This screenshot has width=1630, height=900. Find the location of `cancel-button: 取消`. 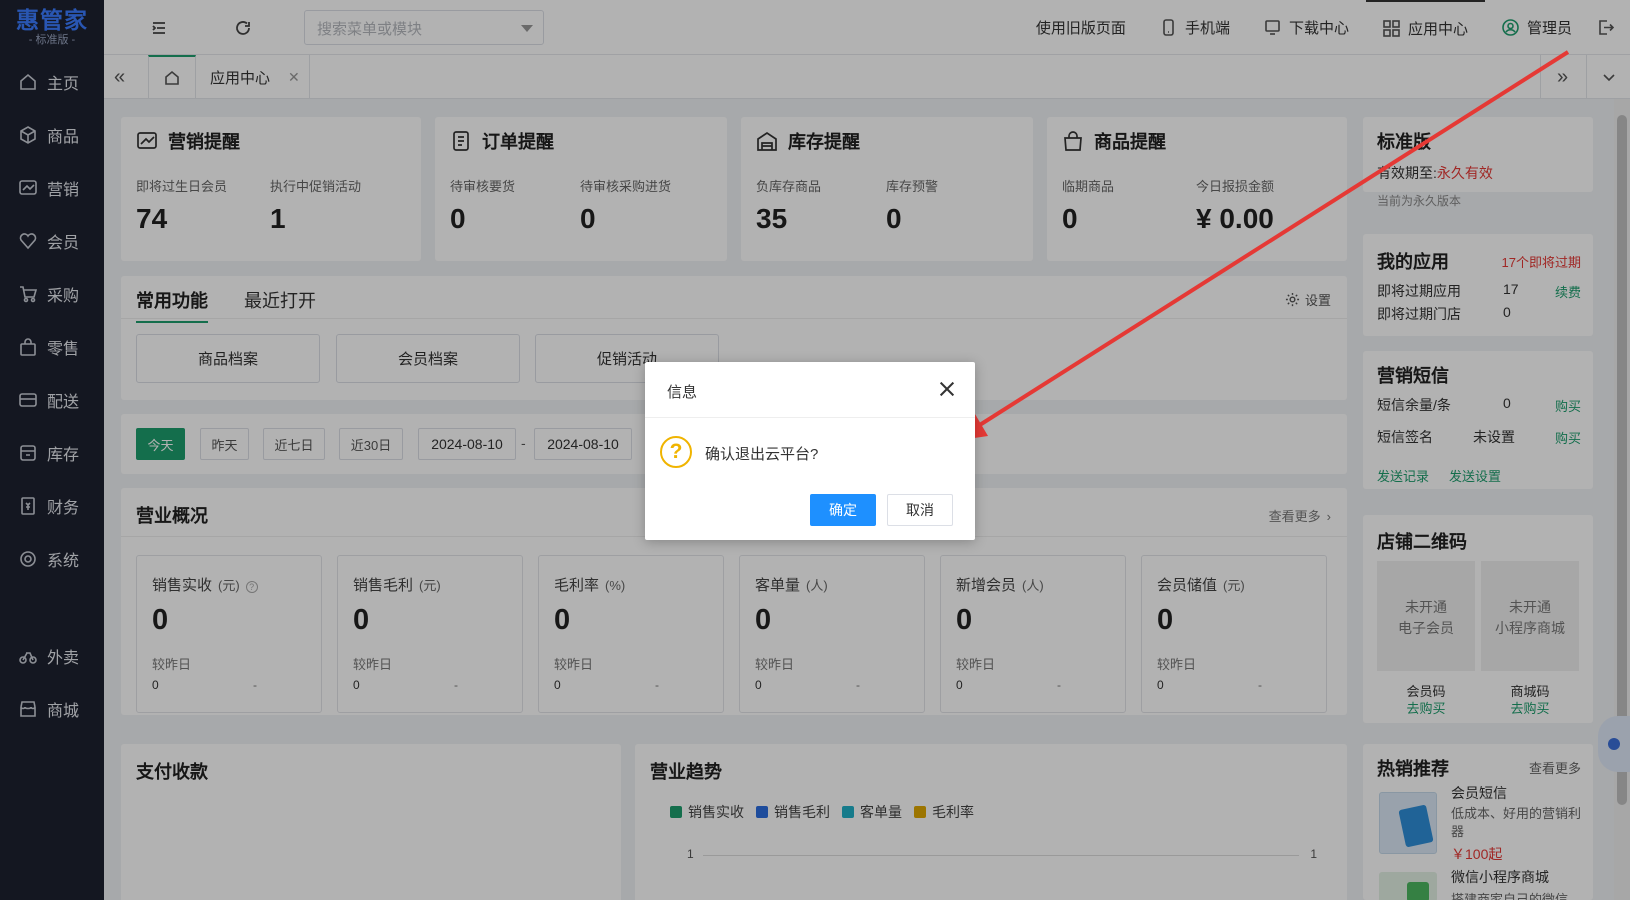

cancel-button: 取消 is located at coordinates (920, 510).